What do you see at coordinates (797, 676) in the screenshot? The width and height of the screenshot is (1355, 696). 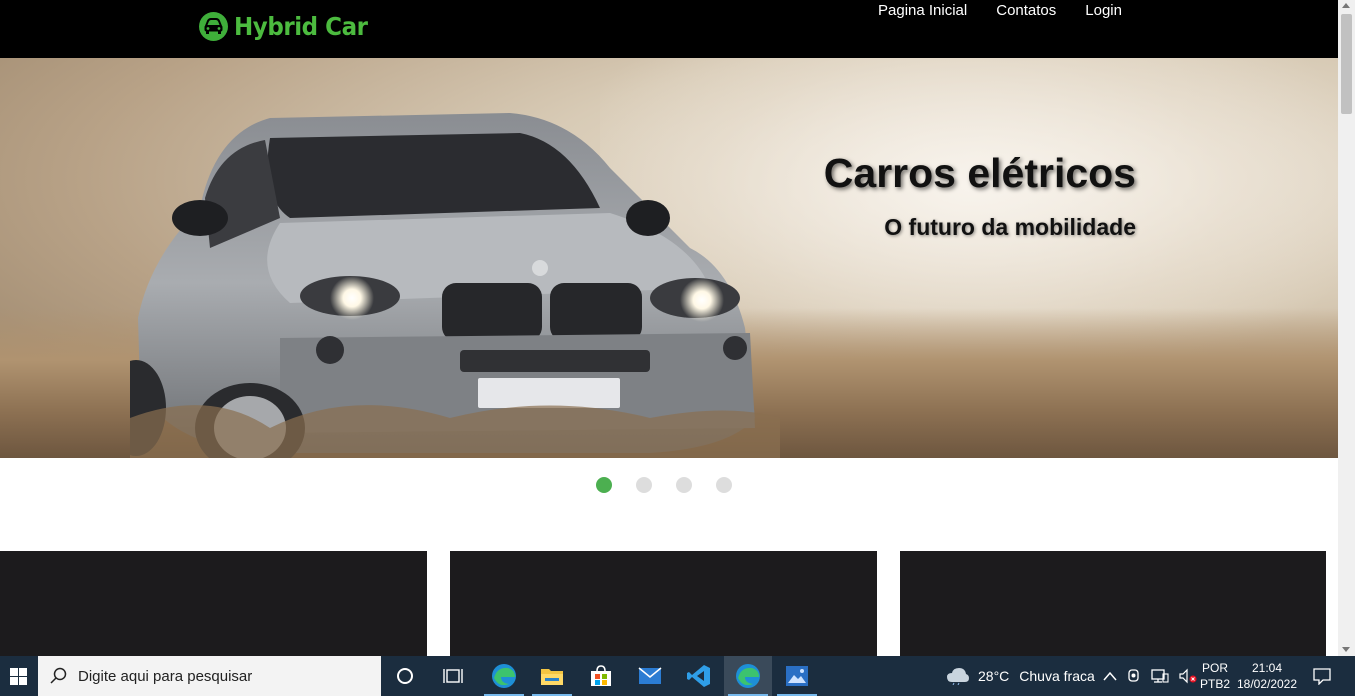 I see `photos-icon` at bounding box center [797, 676].